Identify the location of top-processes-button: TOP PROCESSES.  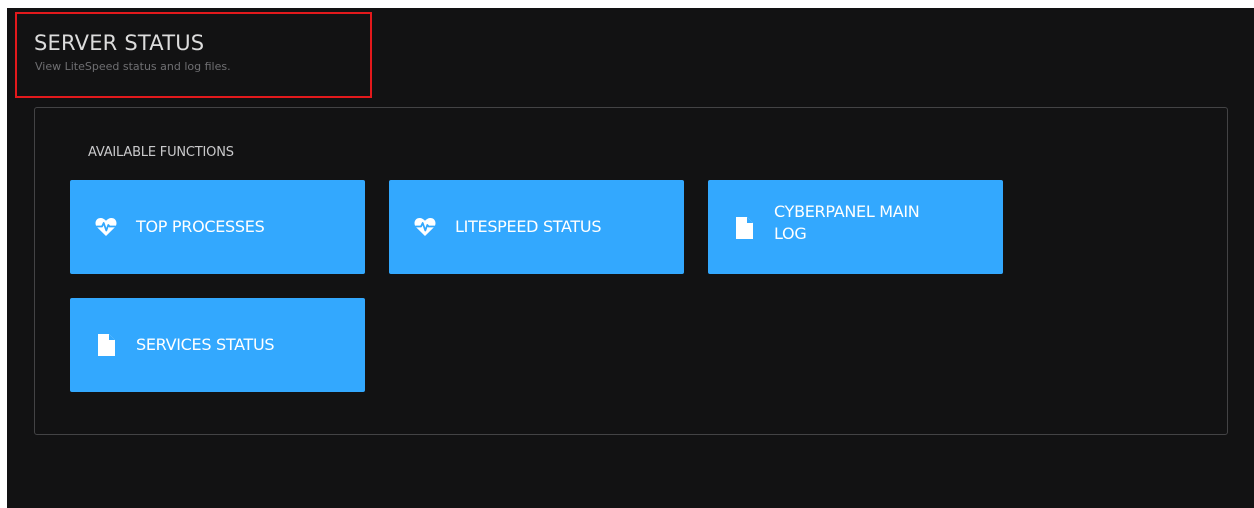
(217, 227).